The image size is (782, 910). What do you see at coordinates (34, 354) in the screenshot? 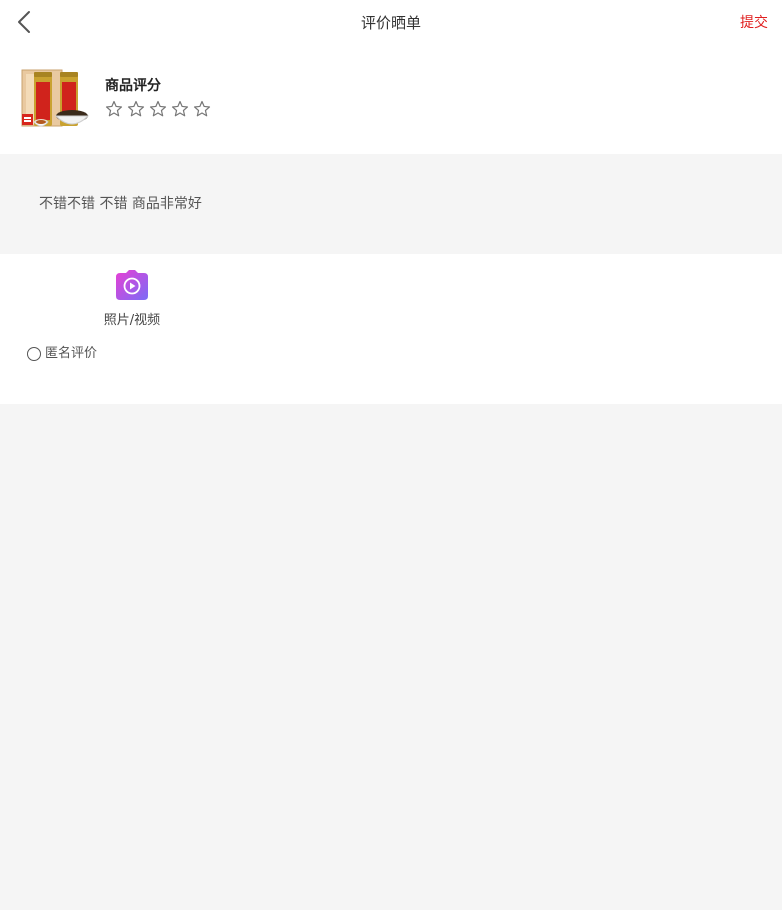
I see `radio-button` at bounding box center [34, 354].